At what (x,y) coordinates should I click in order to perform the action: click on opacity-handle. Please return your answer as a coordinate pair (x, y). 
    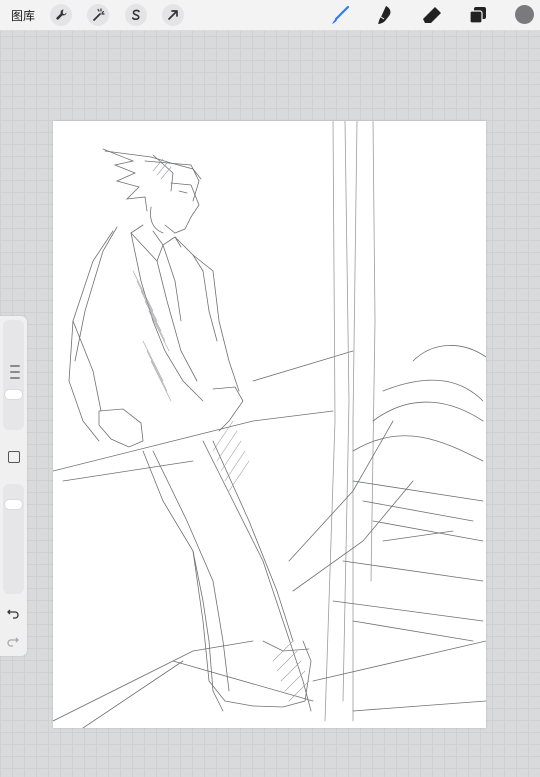
    Looking at the image, I should click on (13, 504).